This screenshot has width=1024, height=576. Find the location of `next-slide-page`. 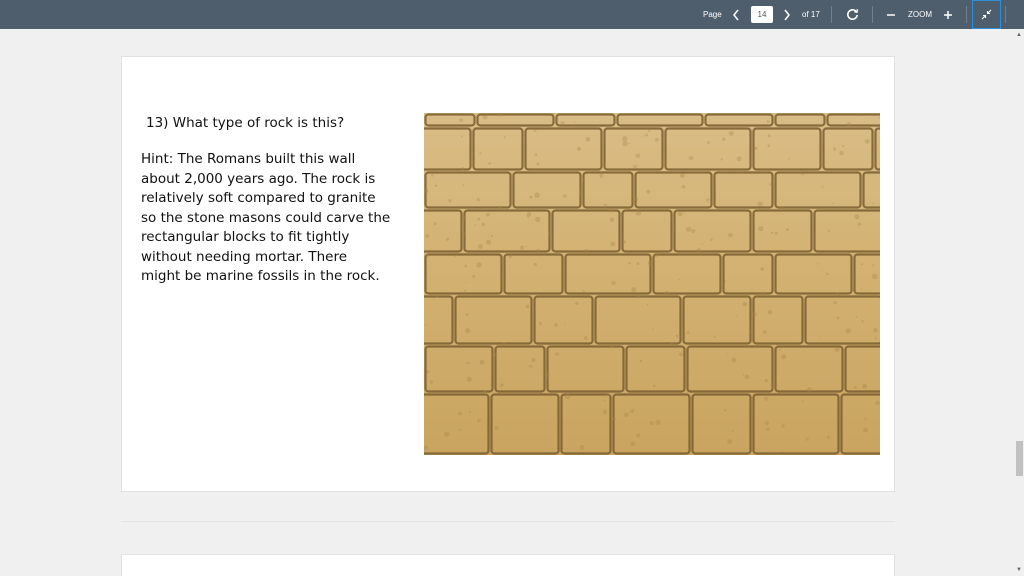

next-slide-page is located at coordinates (508, 565).